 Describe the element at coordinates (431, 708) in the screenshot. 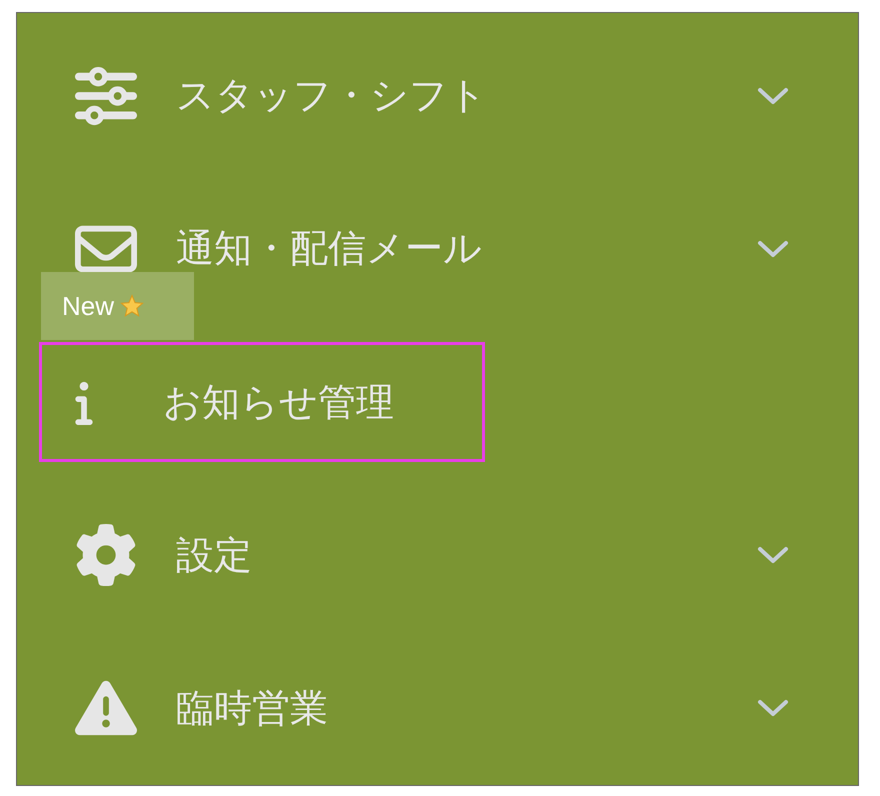

I see `menu-item: 臨時営業` at that location.